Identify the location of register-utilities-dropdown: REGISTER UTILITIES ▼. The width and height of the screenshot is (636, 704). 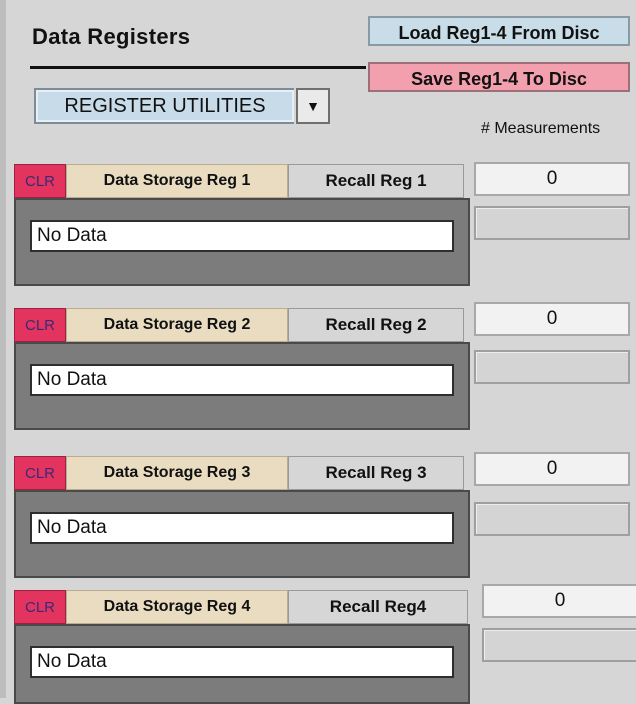
(182, 106).